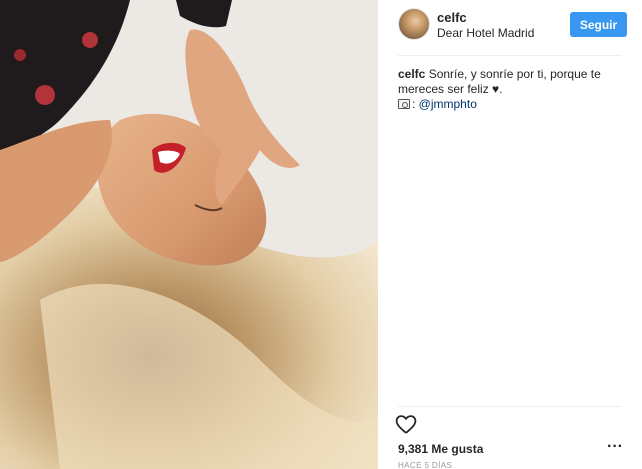  Describe the element at coordinates (414, 24) in the screenshot. I see `avatar` at that location.